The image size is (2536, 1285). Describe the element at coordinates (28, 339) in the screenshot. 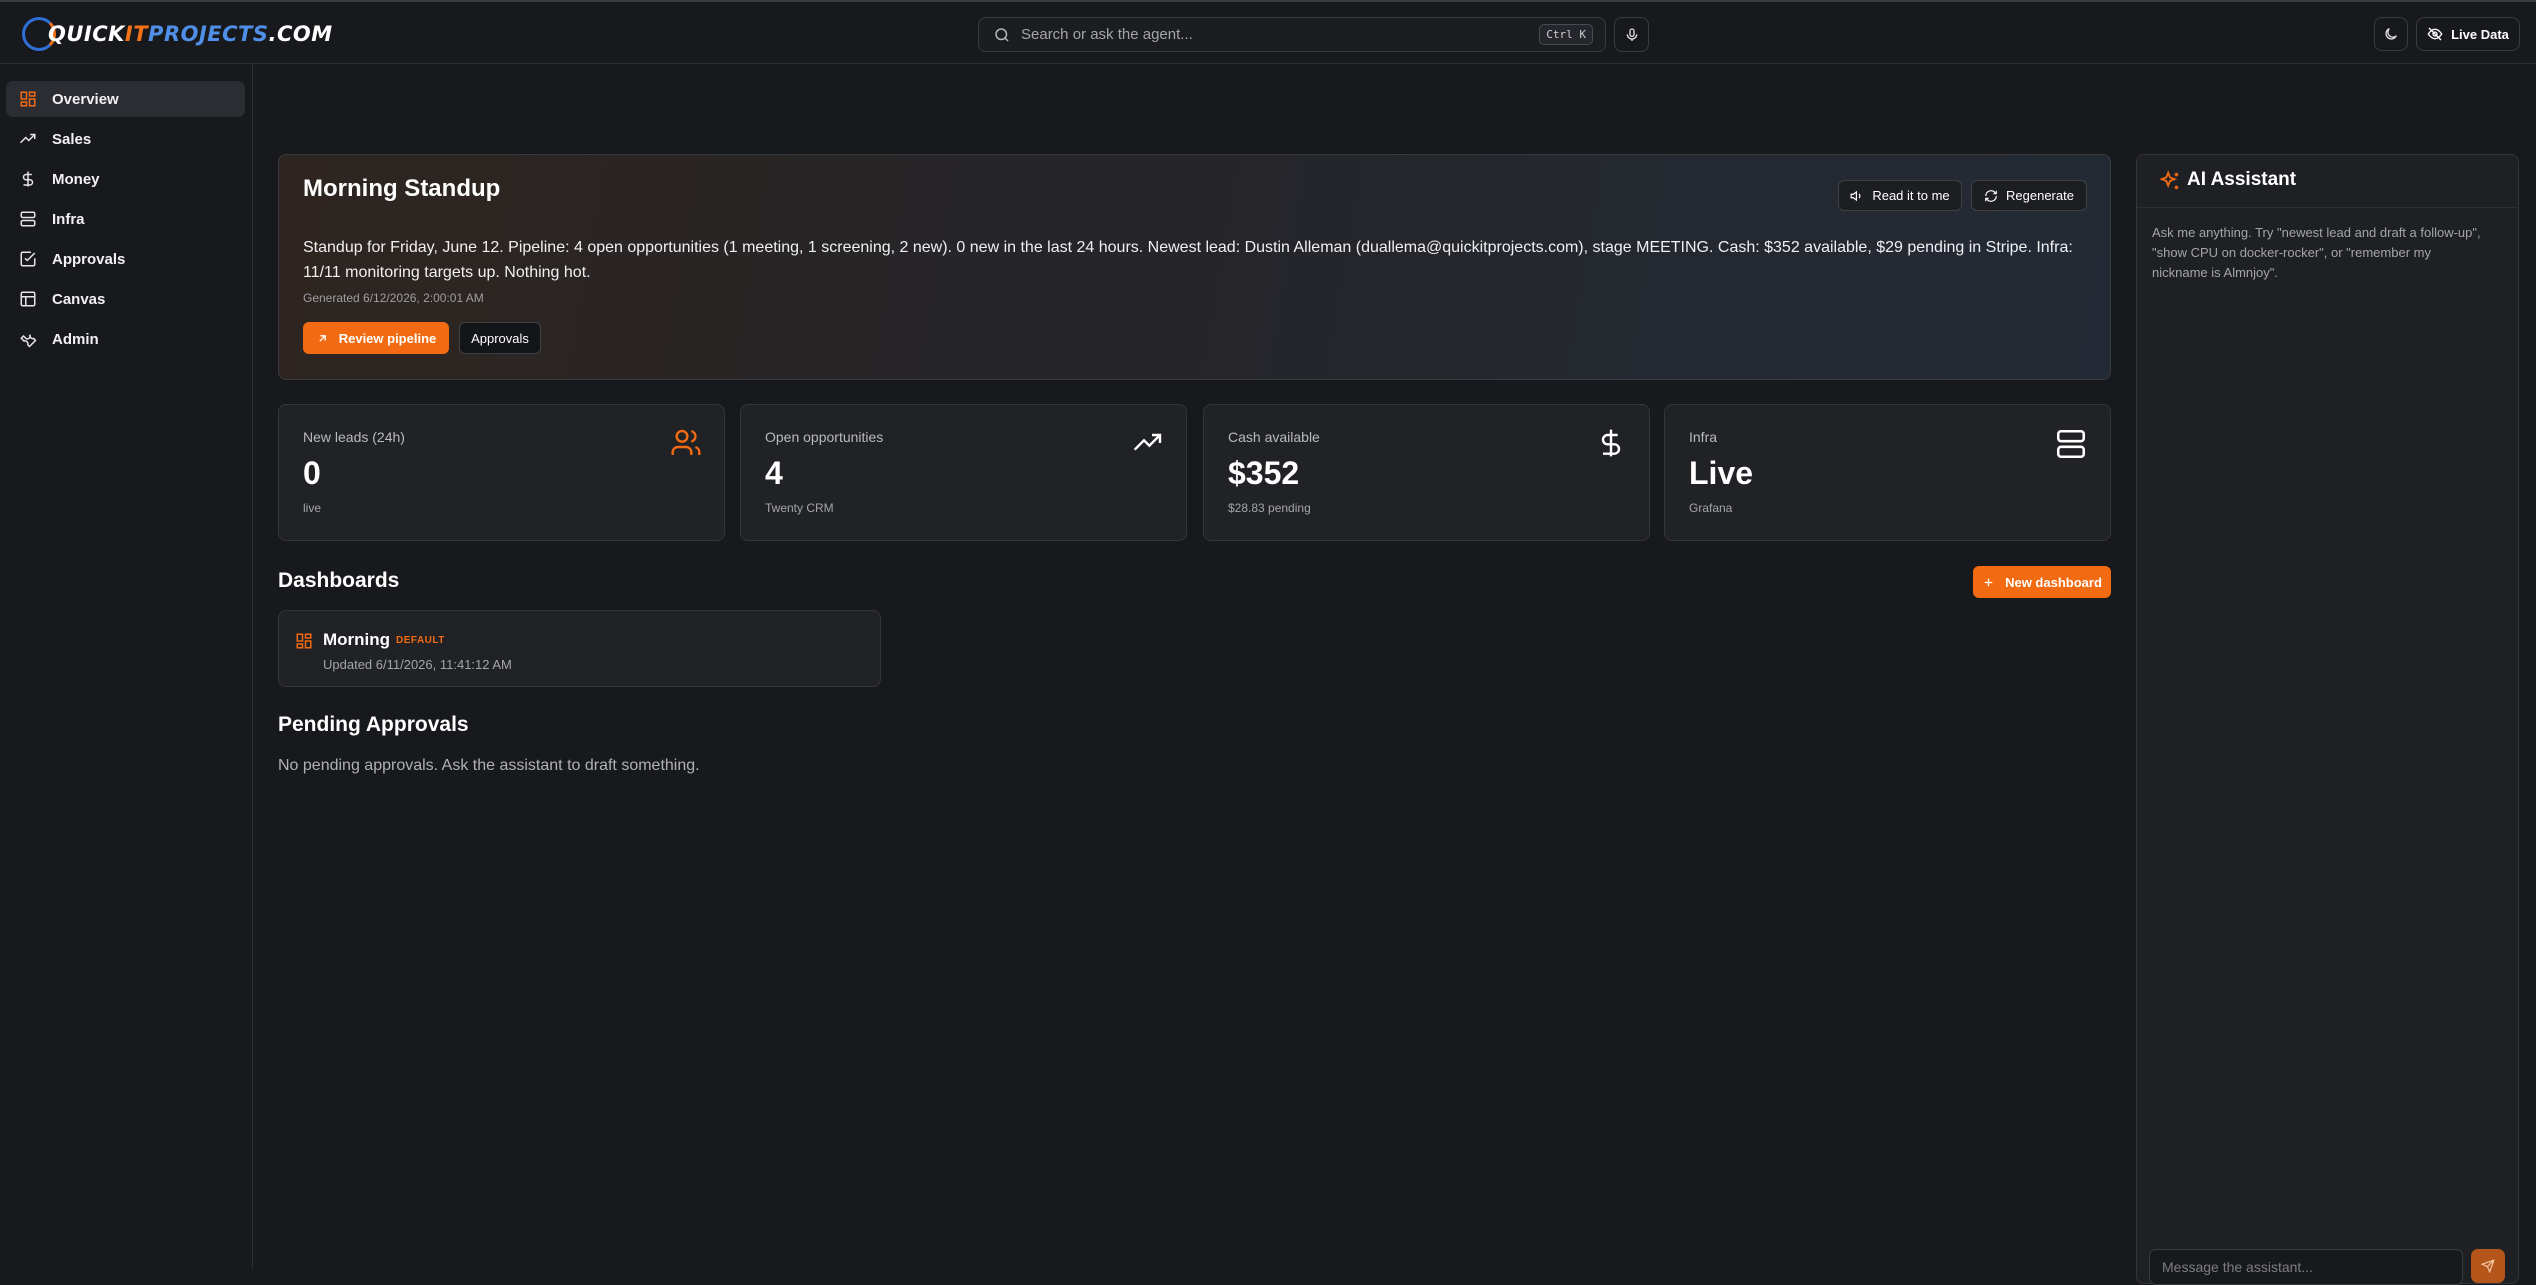

I see `wrench-icon` at that location.